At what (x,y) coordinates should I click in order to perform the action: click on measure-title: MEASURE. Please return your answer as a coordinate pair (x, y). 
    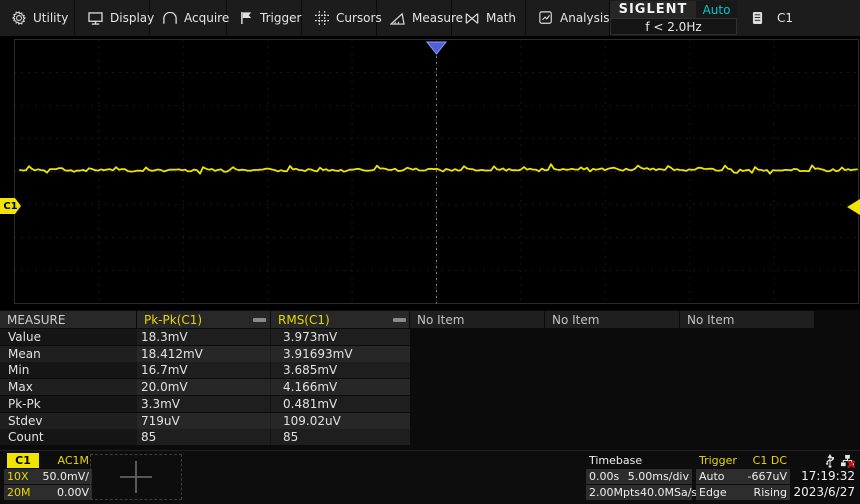
    Looking at the image, I should click on (68, 319).